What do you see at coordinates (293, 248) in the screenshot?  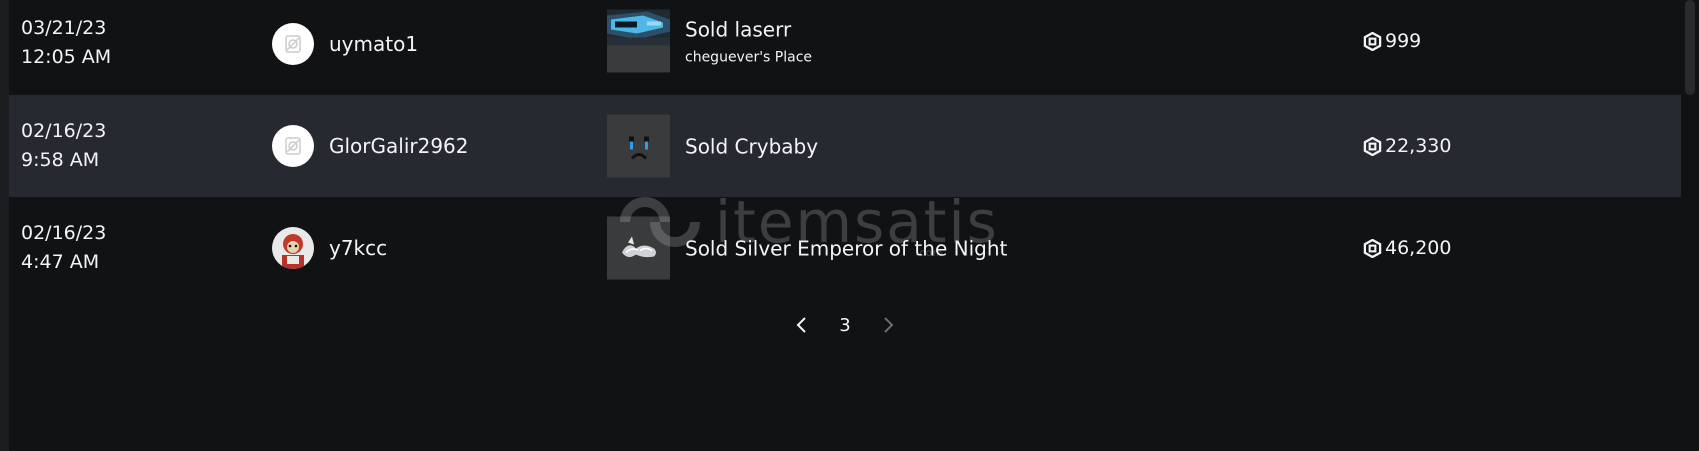 I see `character-avatar` at bounding box center [293, 248].